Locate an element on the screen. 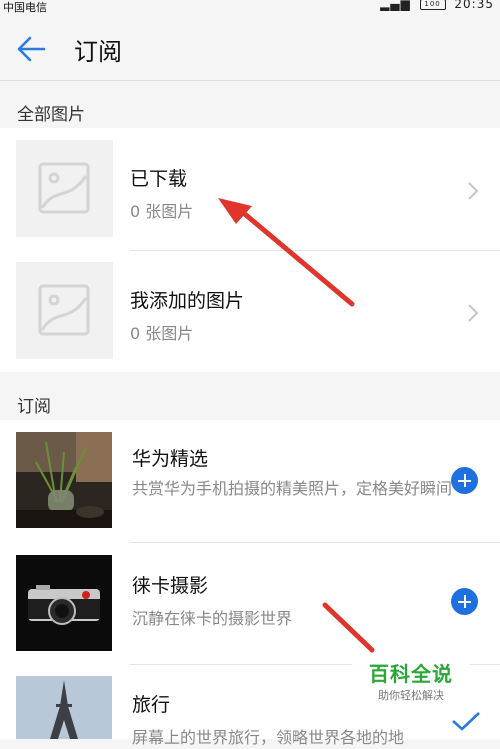  row-title: 华为精选 is located at coordinates (170, 459).